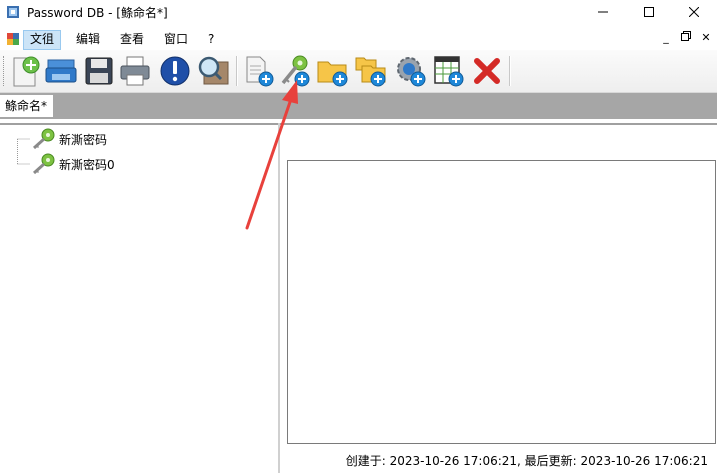  I want to click on delete-icon, so click(487, 71).